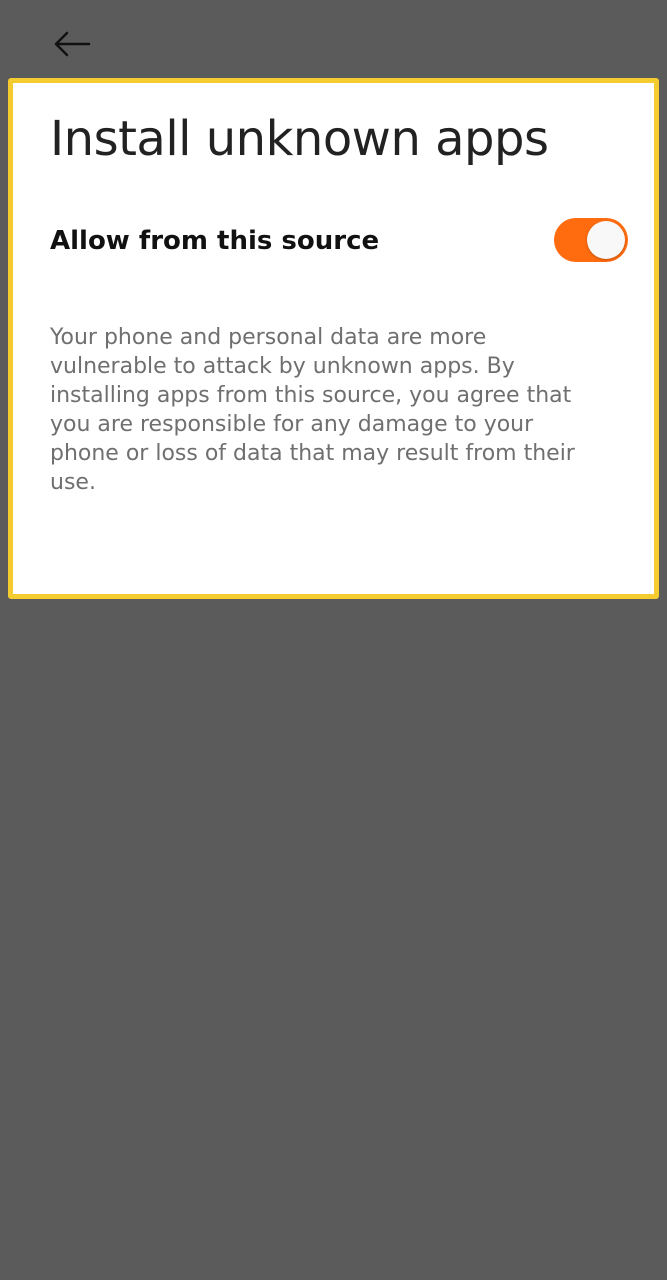 The height and width of the screenshot is (1280, 667). What do you see at coordinates (215, 241) in the screenshot?
I see `allow-from-source-label: Allow from this source` at bounding box center [215, 241].